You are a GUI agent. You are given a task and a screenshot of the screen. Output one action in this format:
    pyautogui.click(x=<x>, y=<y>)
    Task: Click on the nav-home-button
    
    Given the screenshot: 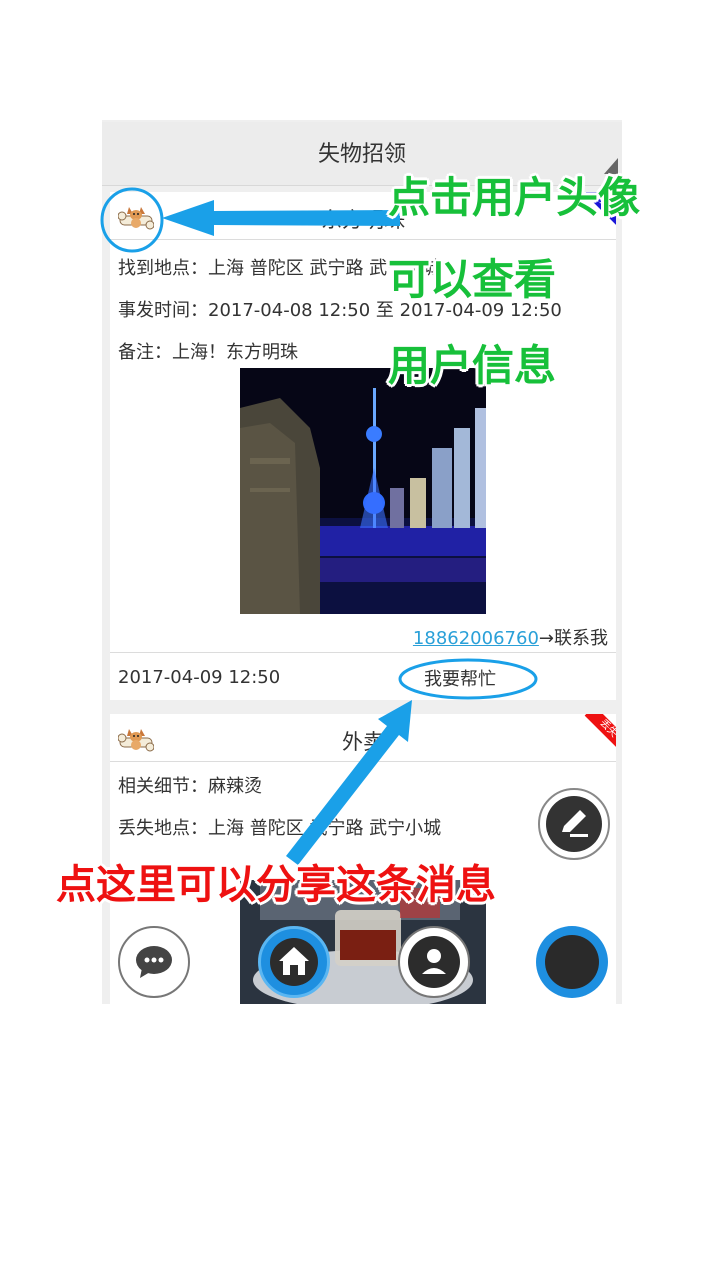 What is the action you would take?
    pyautogui.click(x=294, y=962)
    